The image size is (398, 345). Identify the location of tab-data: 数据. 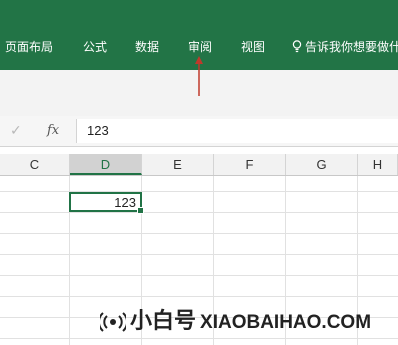
(147, 47).